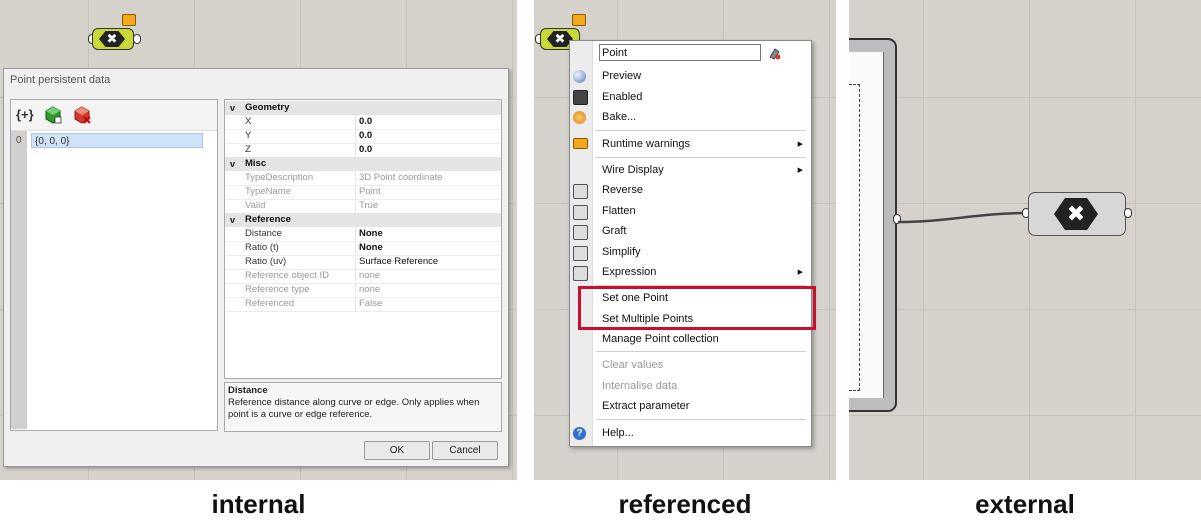  I want to click on bake-icon, so click(579, 117).